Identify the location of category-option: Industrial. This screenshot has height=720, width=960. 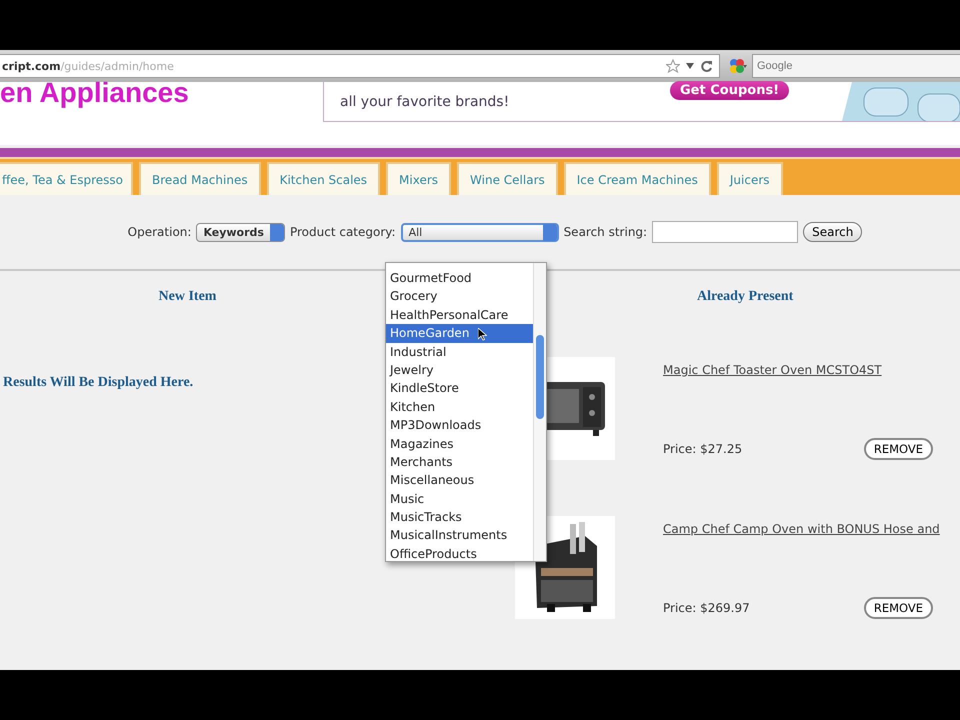
(459, 351).